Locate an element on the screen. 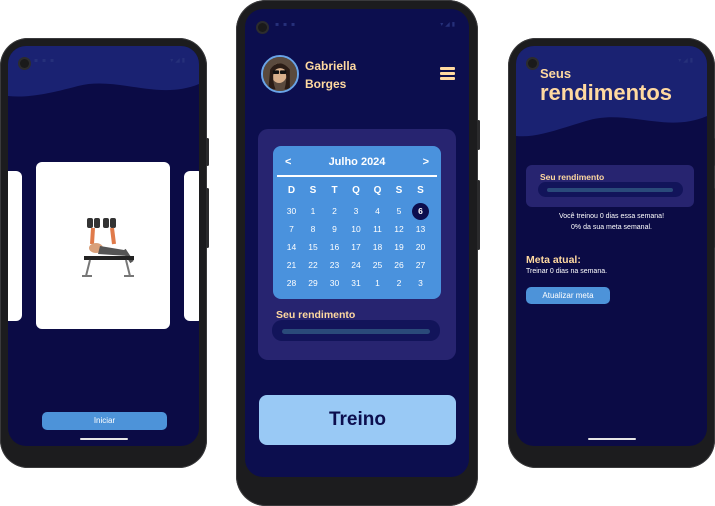 The width and height of the screenshot is (715, 506). goal-text: Treinar 0 dias na semana. is located at coordinates (567, 271).